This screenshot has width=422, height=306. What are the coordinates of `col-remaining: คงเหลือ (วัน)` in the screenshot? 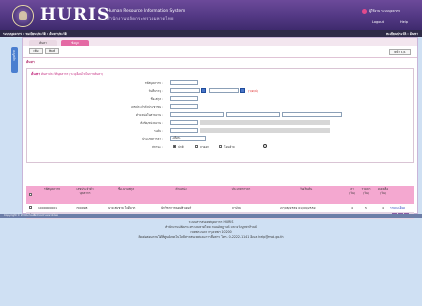 It's located at (383, 191).